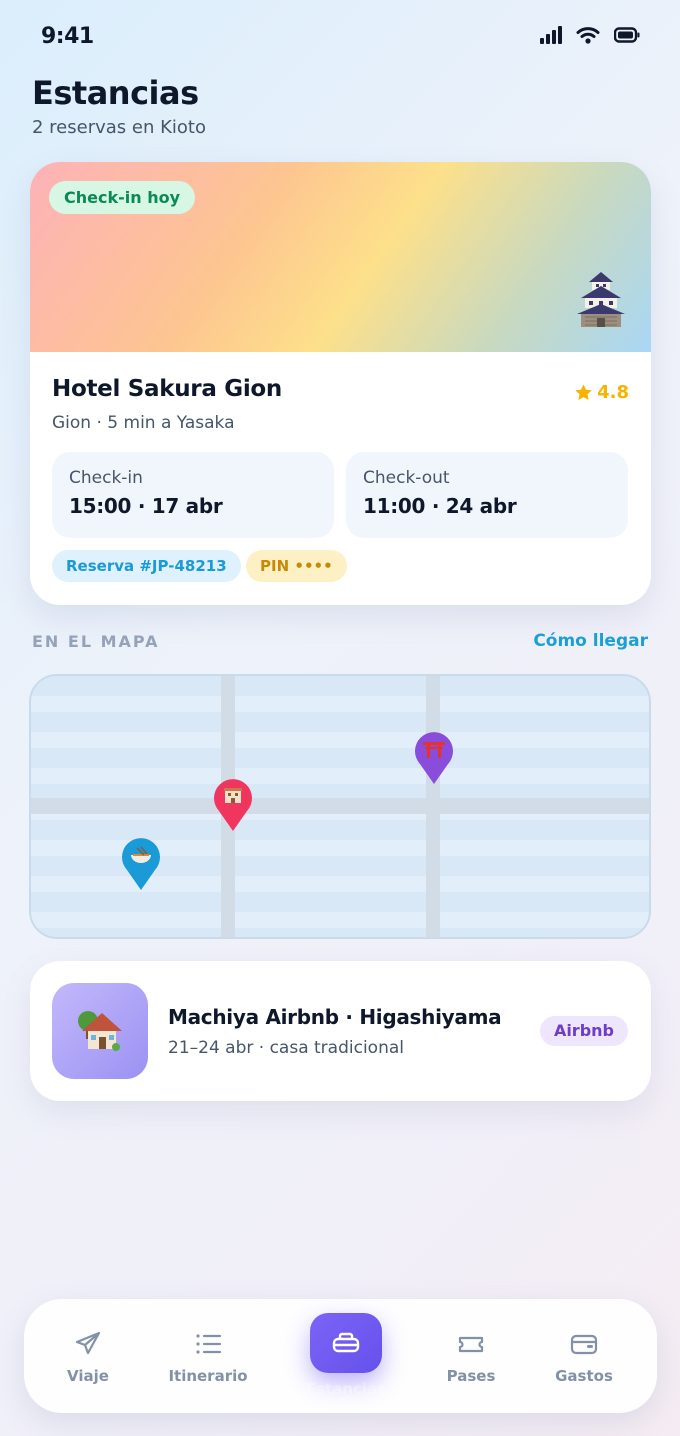 This screenshot has width=680, height=1436. What do you see at coordinates (88, 1343) in the screenshot?
I see `plane-icon` at bounding box center [88, 1343].